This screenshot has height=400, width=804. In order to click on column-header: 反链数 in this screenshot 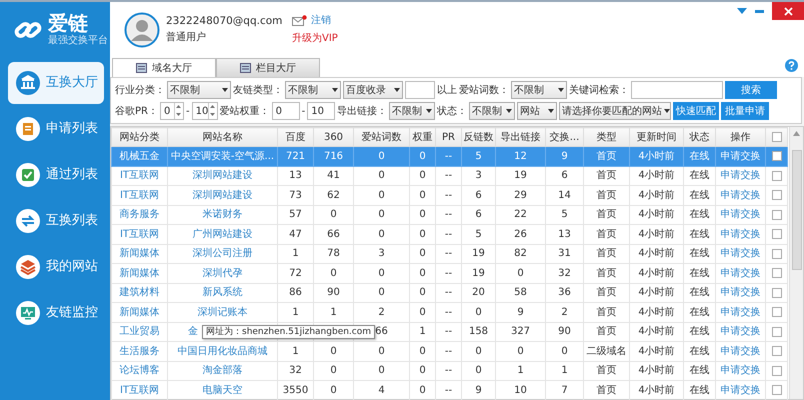, I will do `click(479, 137)`.